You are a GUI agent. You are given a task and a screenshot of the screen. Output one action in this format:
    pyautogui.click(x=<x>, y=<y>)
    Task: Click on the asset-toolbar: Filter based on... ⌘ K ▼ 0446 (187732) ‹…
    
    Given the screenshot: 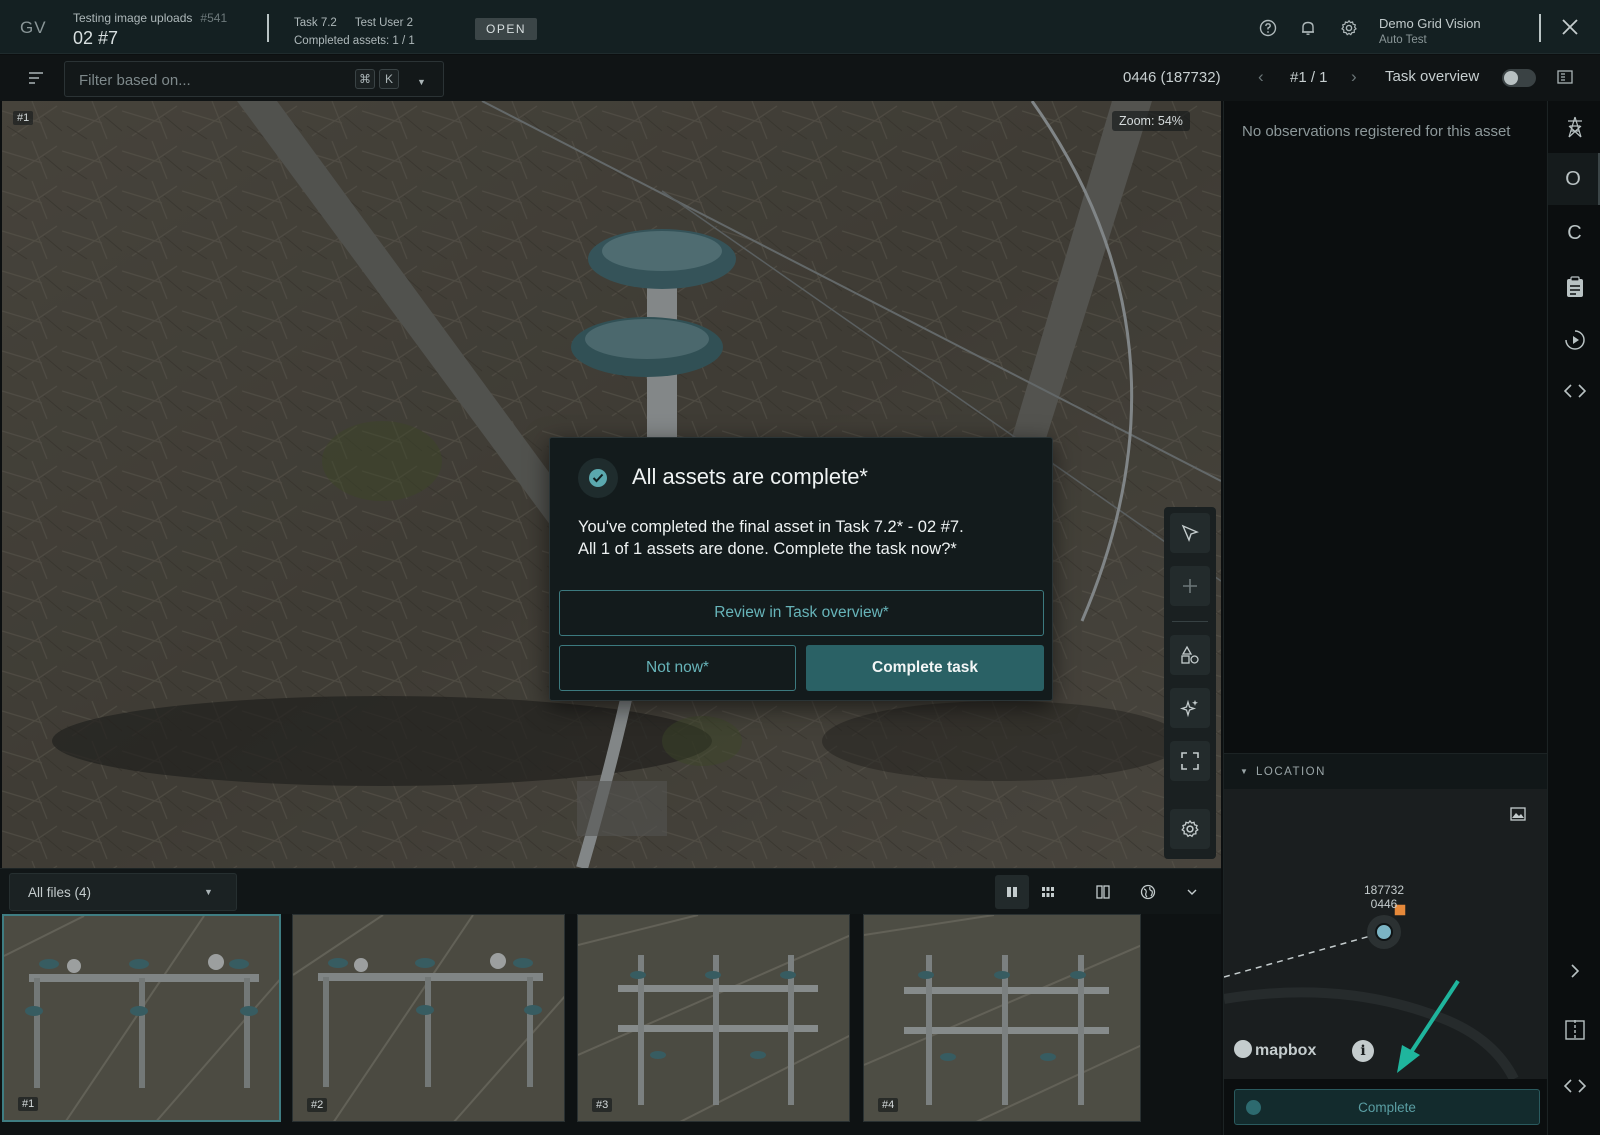 What is the action you would take?
    pyautogui.click(x=800, y=78)
    